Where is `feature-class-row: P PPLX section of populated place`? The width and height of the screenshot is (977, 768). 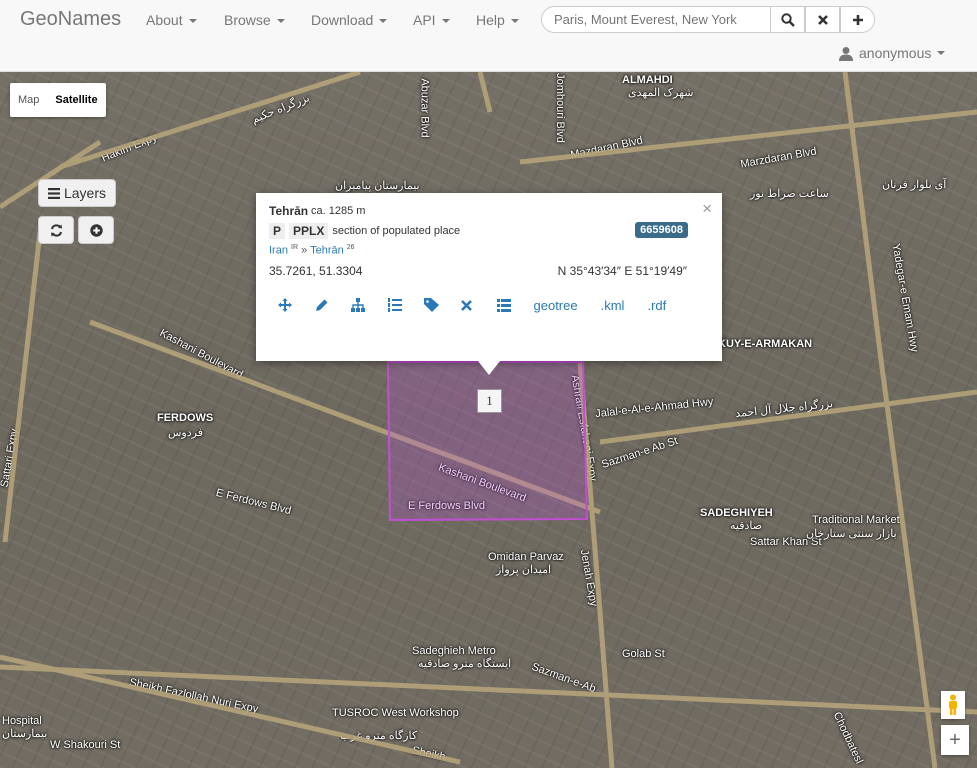
feature-class-row: P PPLX section of populated place is located at coordinates (364, 231).